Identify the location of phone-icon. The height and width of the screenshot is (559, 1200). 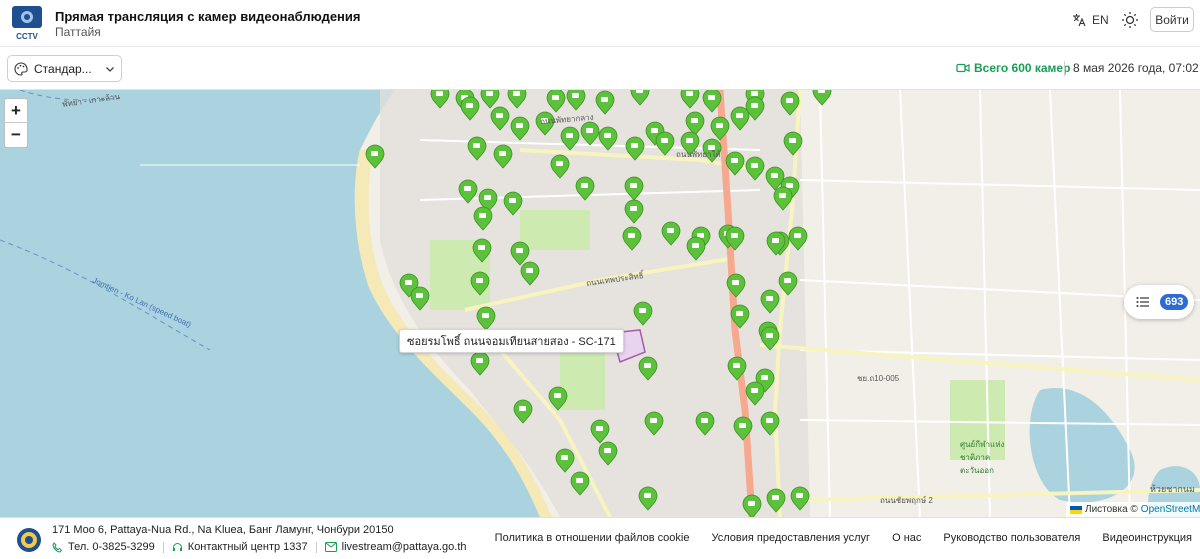
(57, 547).